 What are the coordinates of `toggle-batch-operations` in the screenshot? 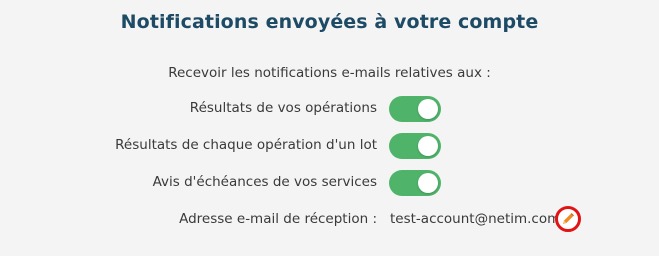 It's located at (415, 146).